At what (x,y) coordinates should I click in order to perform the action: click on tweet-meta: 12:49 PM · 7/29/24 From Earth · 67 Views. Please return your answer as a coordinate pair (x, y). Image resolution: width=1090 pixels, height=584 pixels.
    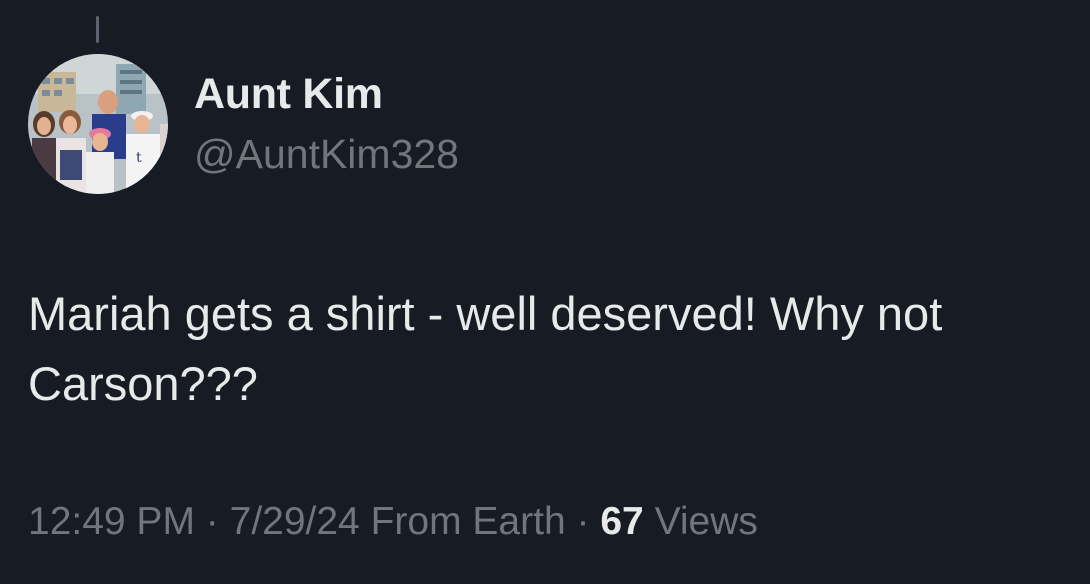
    Looking at the image, I should click on (393, 522).